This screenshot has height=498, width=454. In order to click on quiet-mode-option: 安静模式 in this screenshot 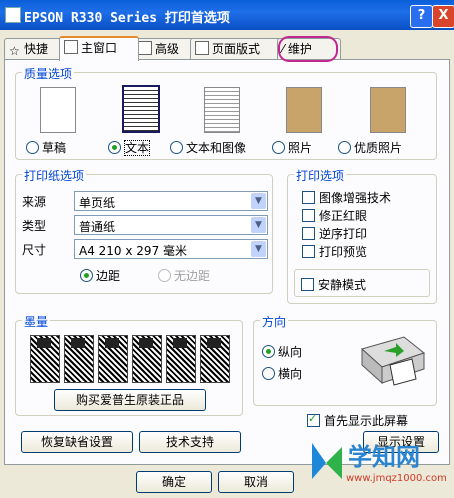, I will do `click(333, 284)`.